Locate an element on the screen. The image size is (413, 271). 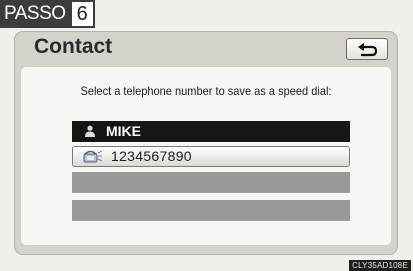
person-icon is located at coordinates (90, 131).